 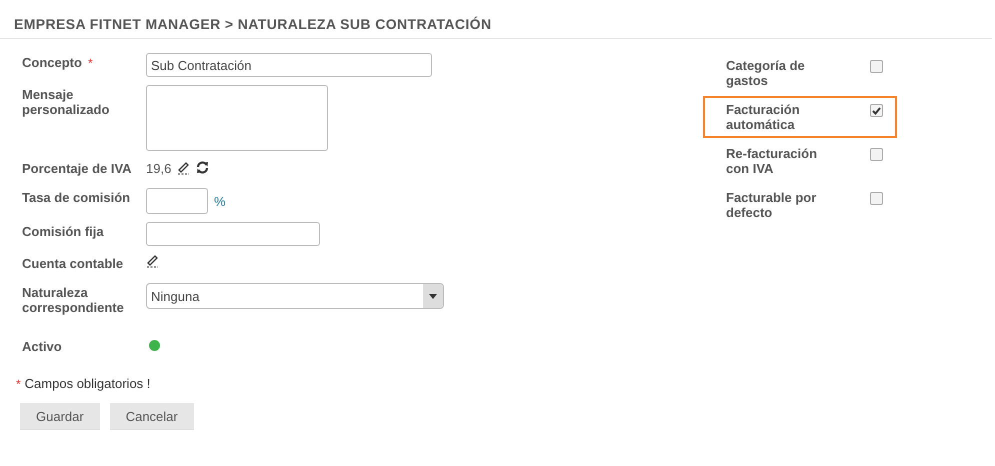 What do you see at coordinates (237, 118) in the screenshot?
I see `message-field` at bounding box center [237, 118].